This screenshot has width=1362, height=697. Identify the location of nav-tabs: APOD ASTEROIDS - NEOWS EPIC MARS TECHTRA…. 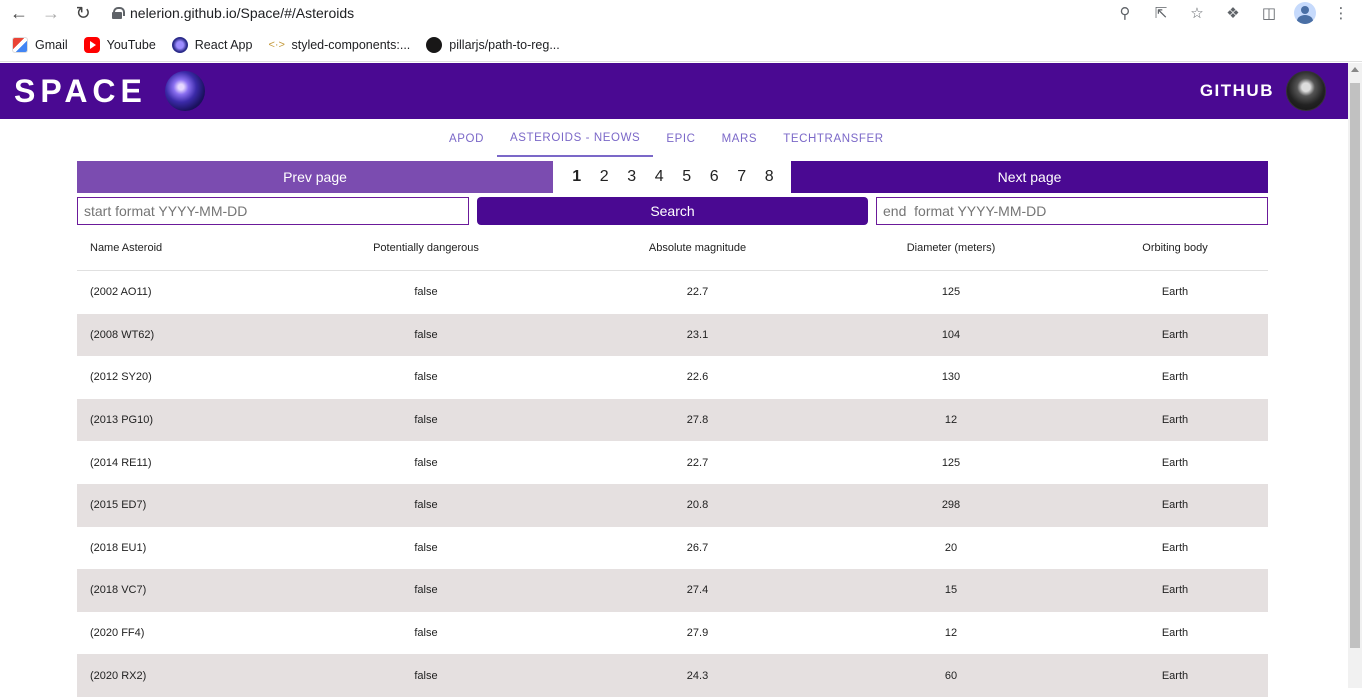
(666, 139).